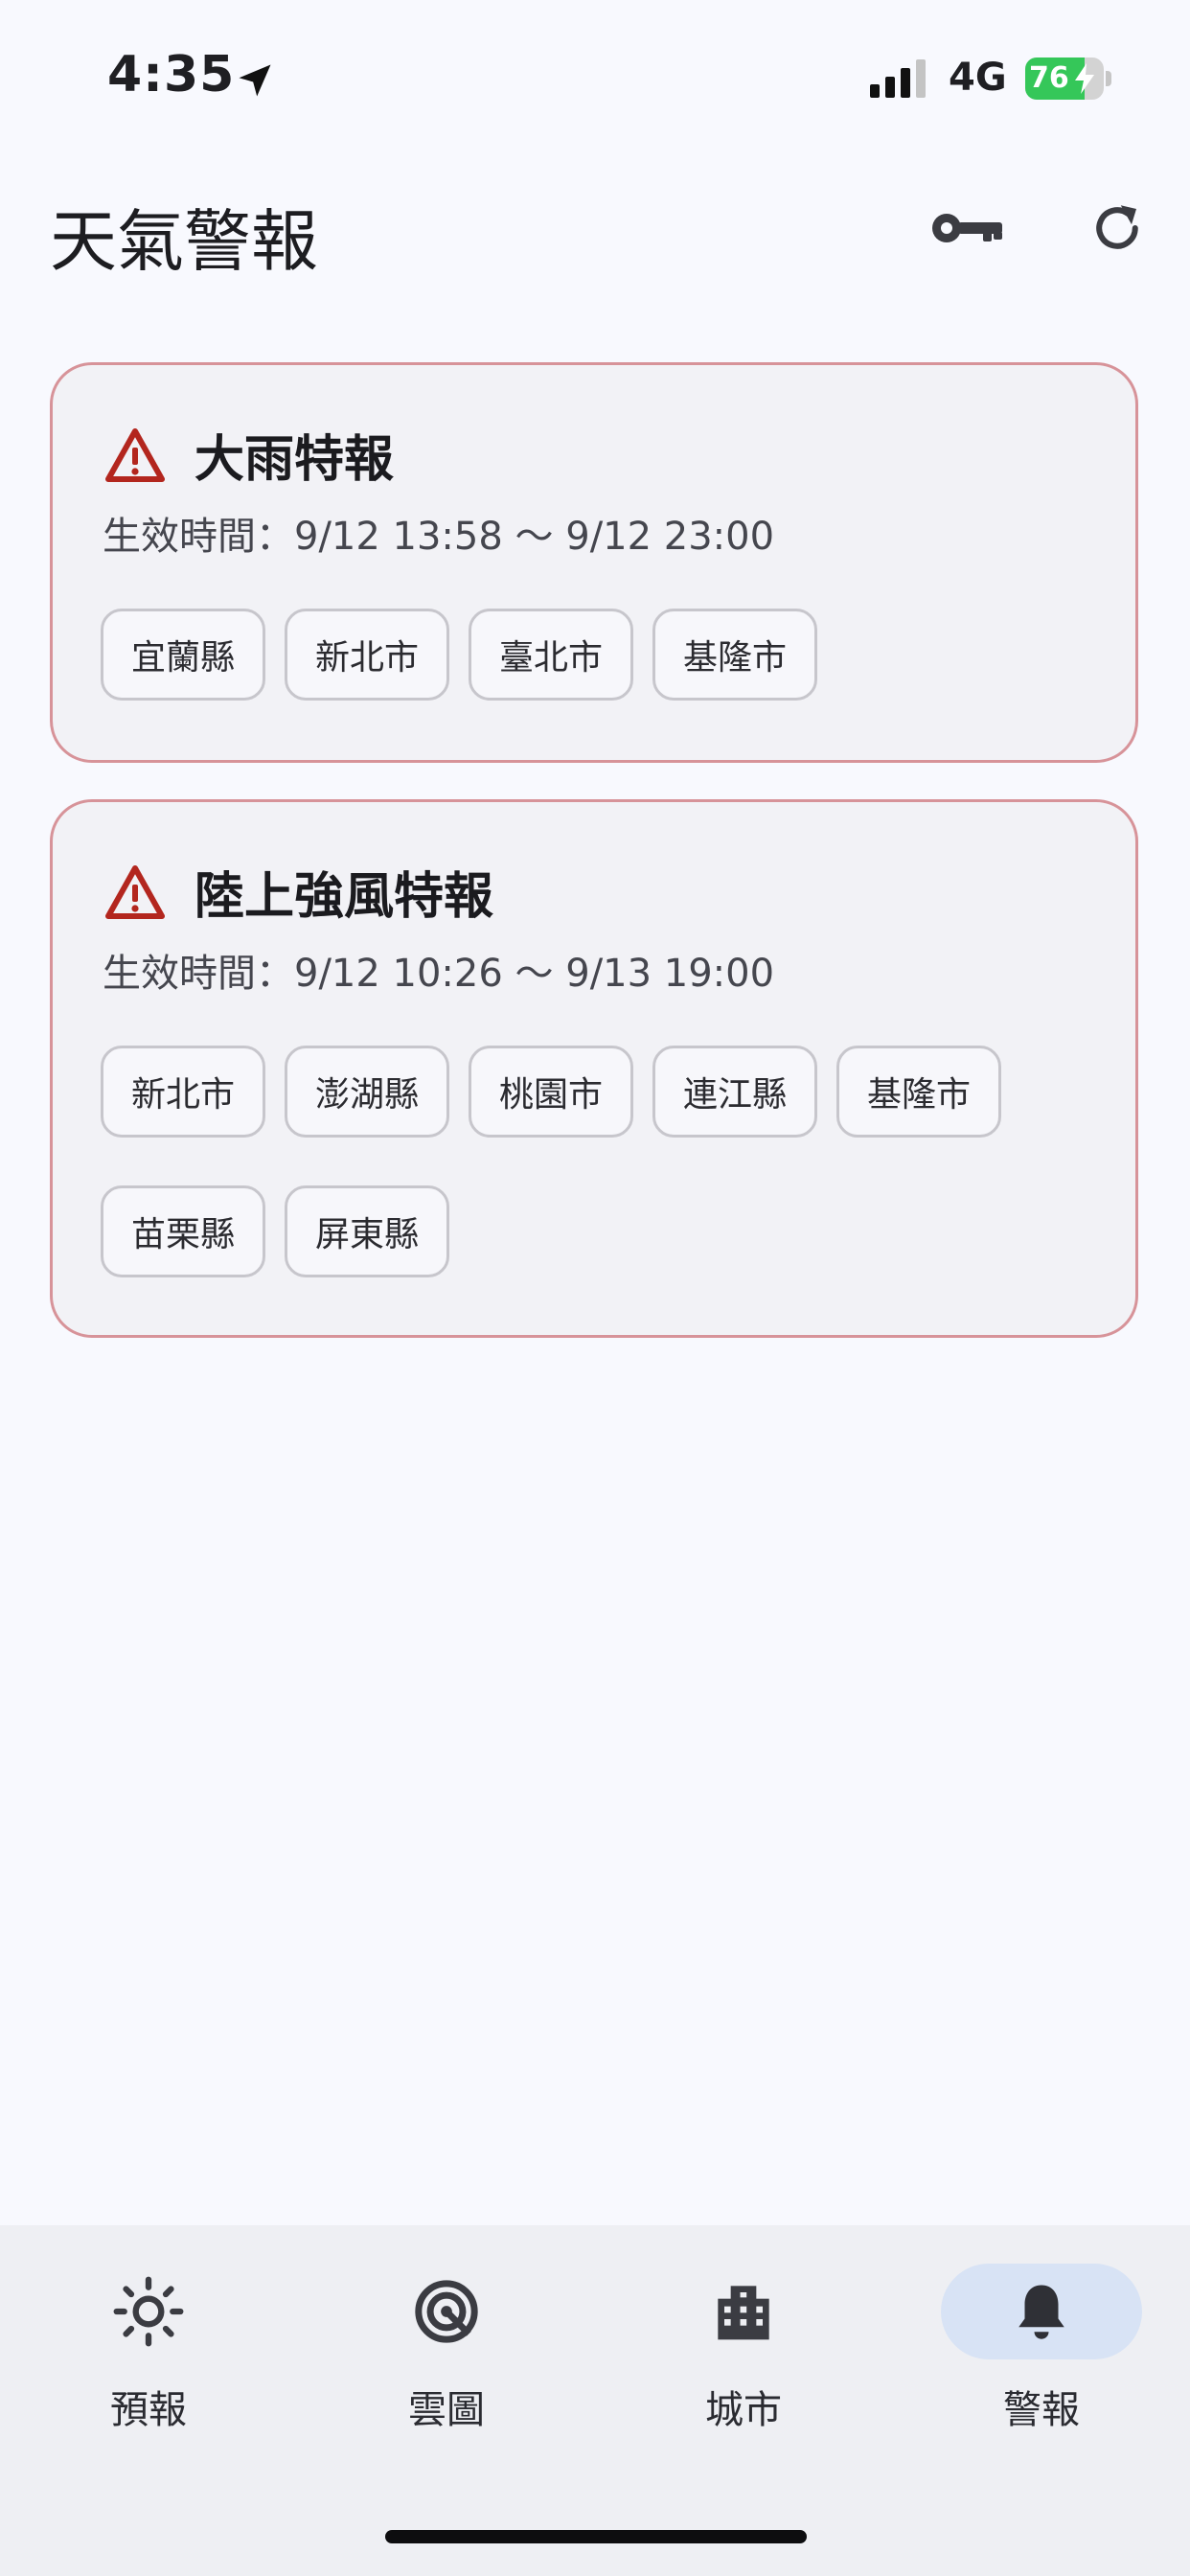  I want to click on nav-label: 警報, so click(1041, 2410).